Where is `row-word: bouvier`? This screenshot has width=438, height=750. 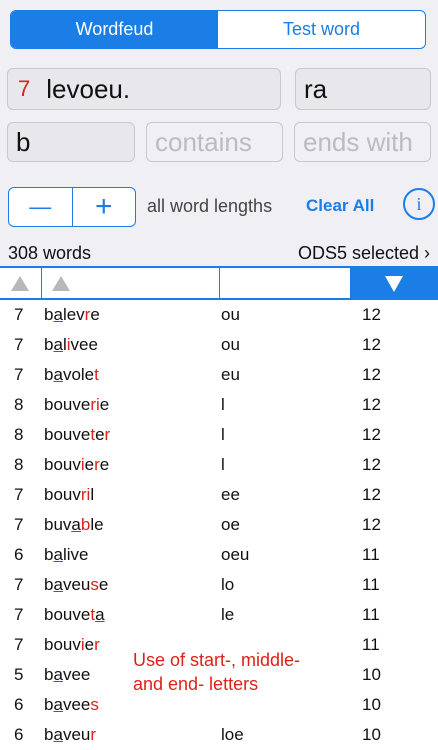
row-word: bouvier is located at coordinates (72, 644).